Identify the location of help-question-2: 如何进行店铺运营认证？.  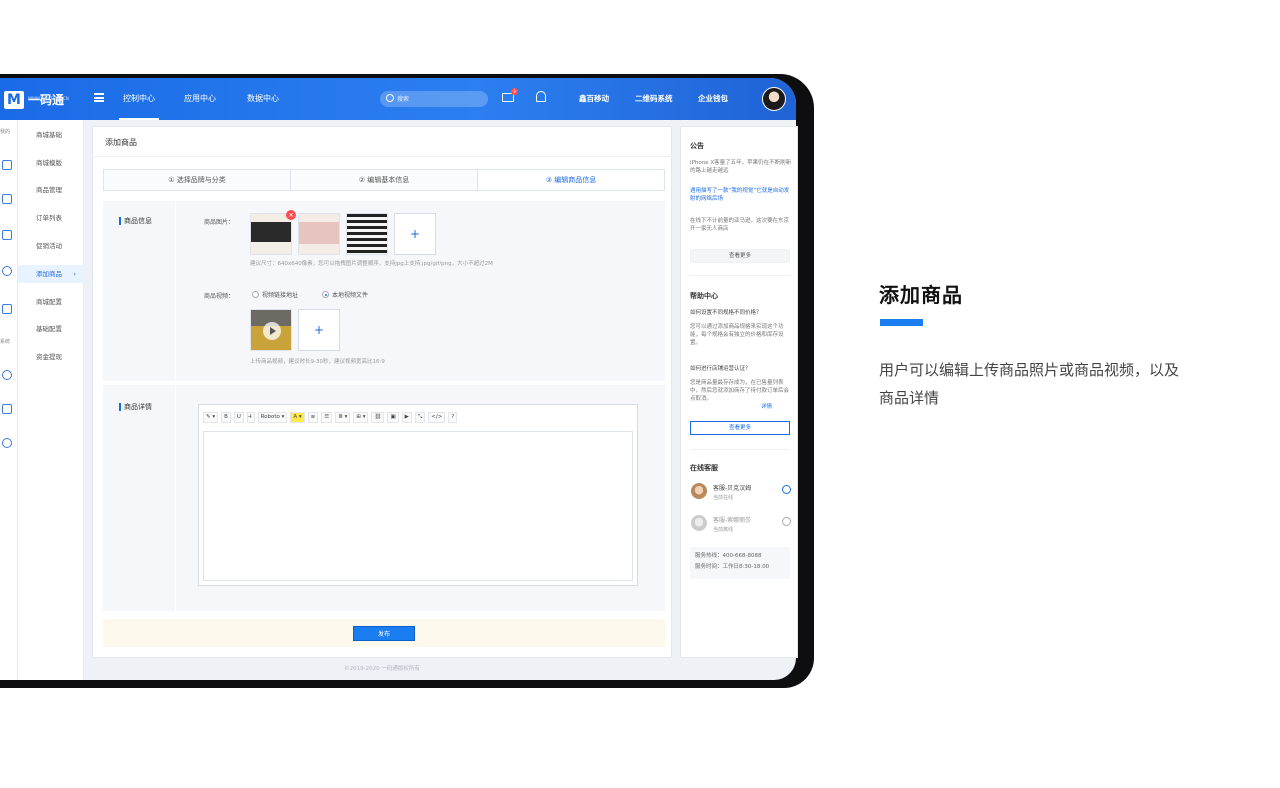
(741, 369).